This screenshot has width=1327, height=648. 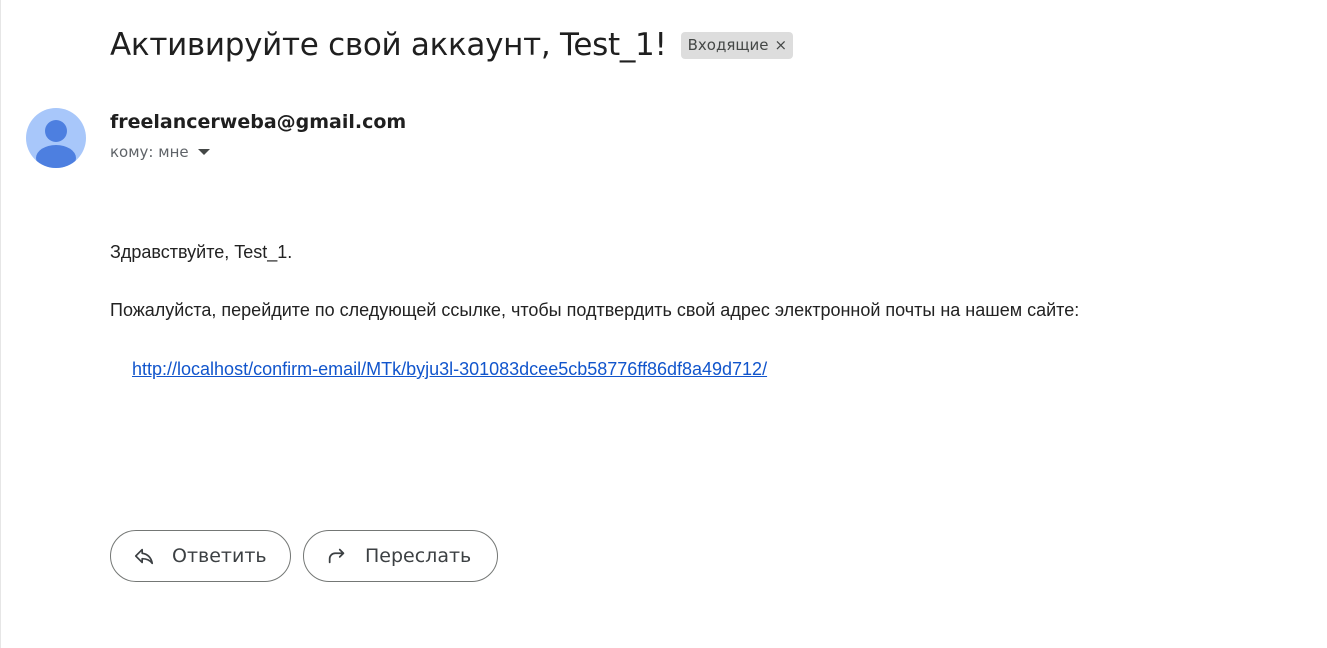 I want to click on forward-icon, so click(x=337, y=556).